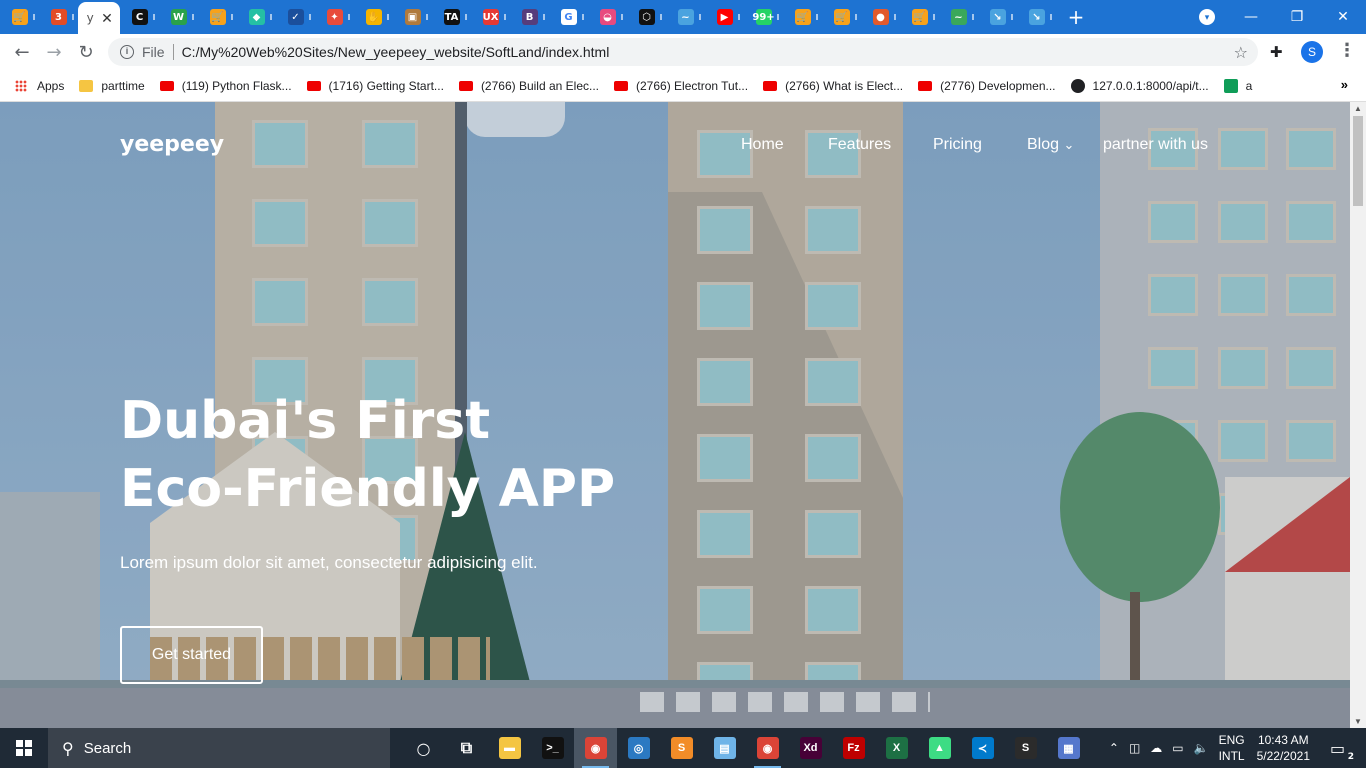  What do you see at coordinates (127, 52) in the screenshot?
I see `info-icon: i` at bounding box center [127, 52].